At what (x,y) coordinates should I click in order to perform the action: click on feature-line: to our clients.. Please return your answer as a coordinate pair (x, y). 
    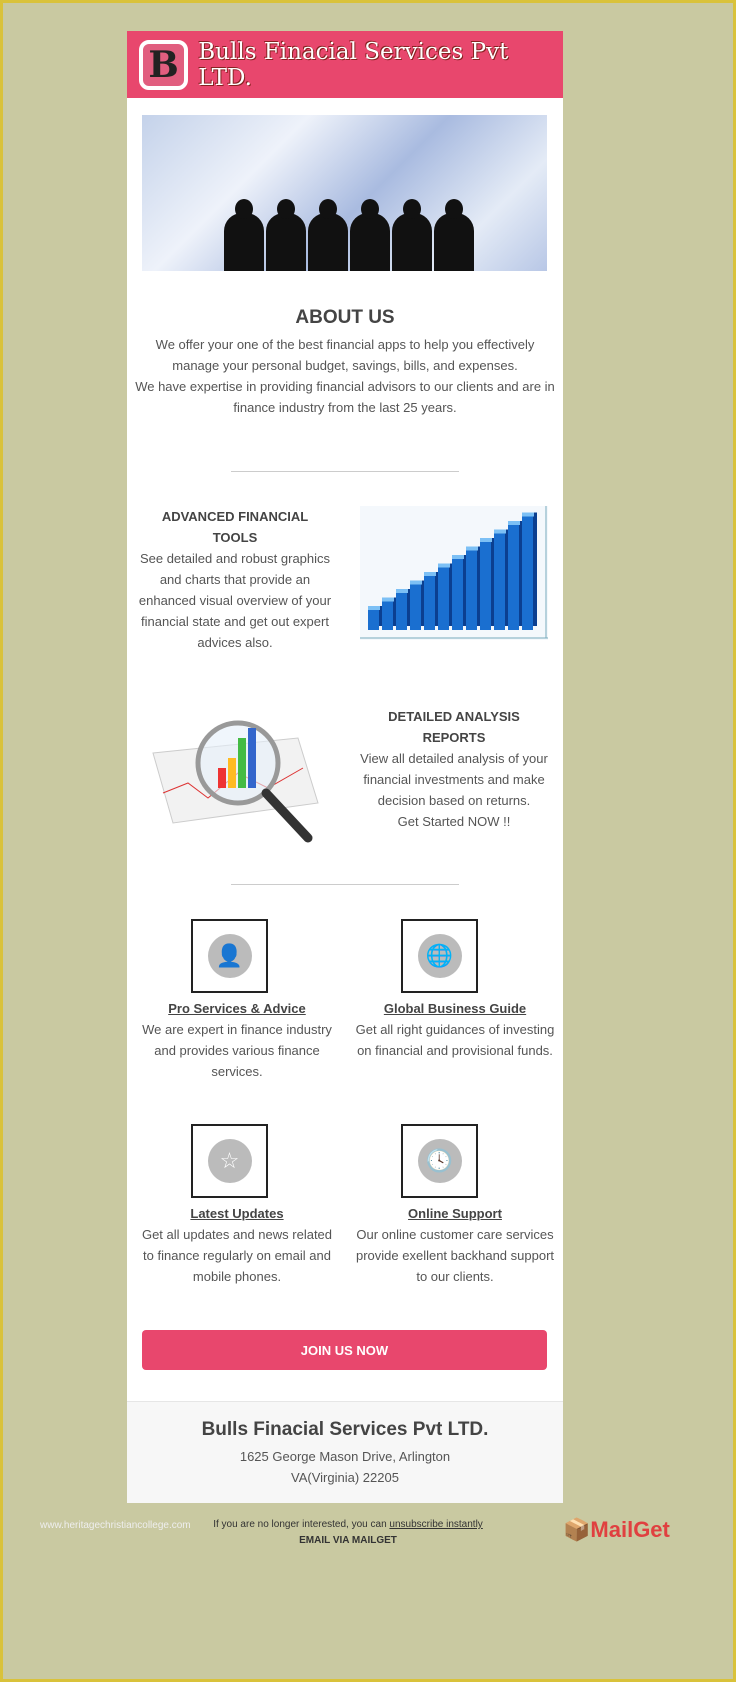
    Looking at the image, I should click on (455, 1276).